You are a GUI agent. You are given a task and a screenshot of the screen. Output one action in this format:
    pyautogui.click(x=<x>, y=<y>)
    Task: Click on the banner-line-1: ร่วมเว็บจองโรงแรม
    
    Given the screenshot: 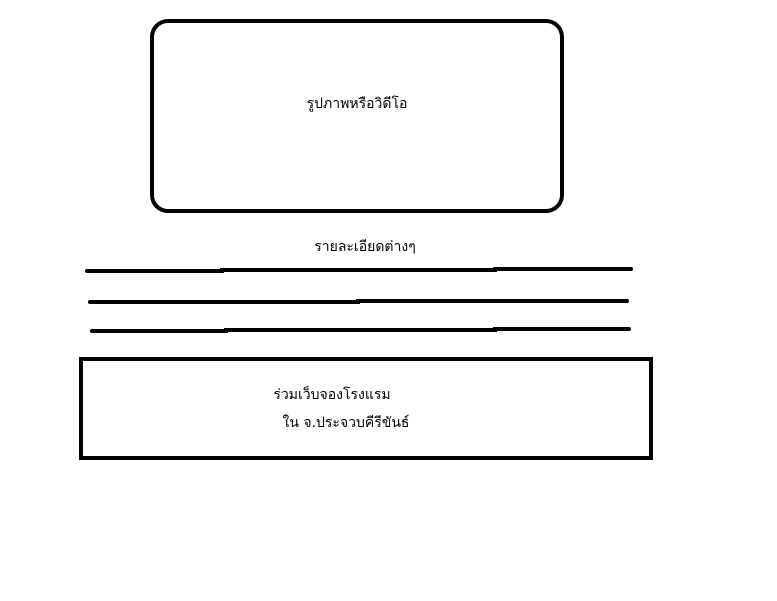 What is the action you would take?
    pyautogui.click(x=332, y=394)
    